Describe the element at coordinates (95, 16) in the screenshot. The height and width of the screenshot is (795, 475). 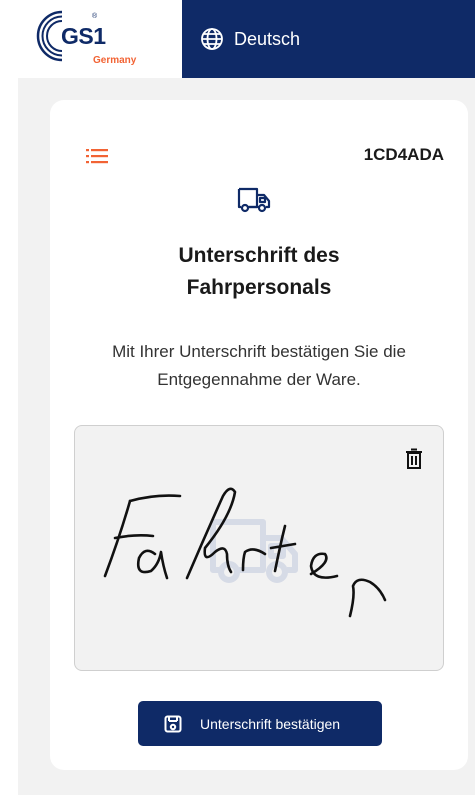
I see `logo-registered-mark: ®` at that location.